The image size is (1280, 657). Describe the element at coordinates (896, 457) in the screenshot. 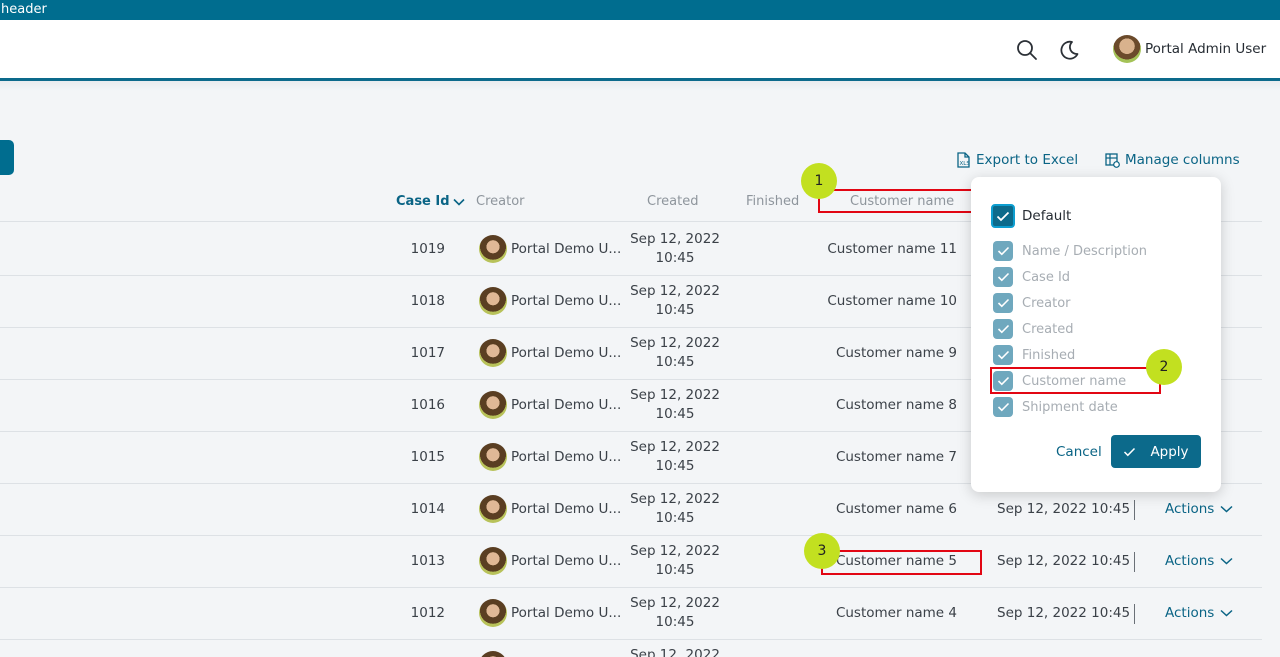

I see `customer-name-cell: Customer name 7` at that location.